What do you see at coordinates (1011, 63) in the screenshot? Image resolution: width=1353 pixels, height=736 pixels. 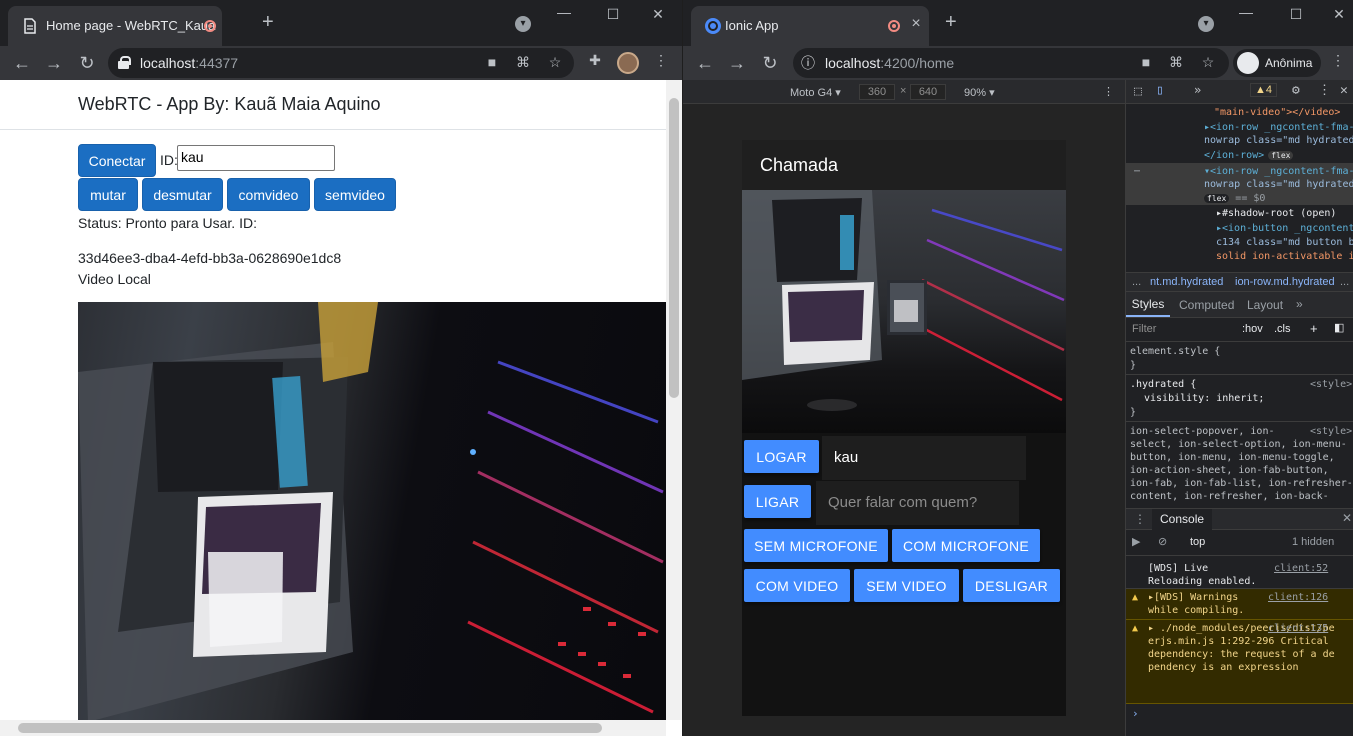 I see `address-bar: ⓘ localhost:4200/home ■ ⌘ ☆` at bounding box center [1011, 63].